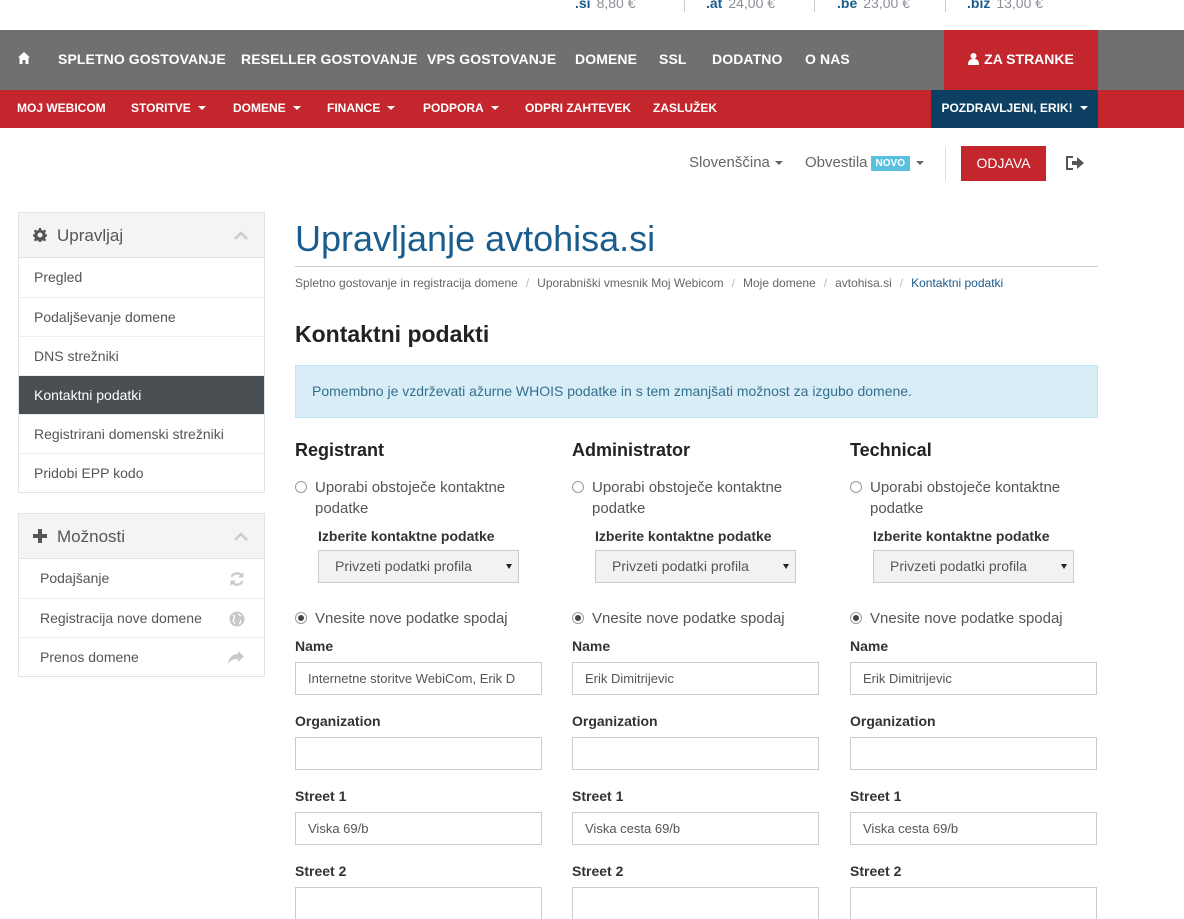 This screenshot has height=919, width=1184. I want to click on subnav-podpora: PODPORA, so click(461, 109).